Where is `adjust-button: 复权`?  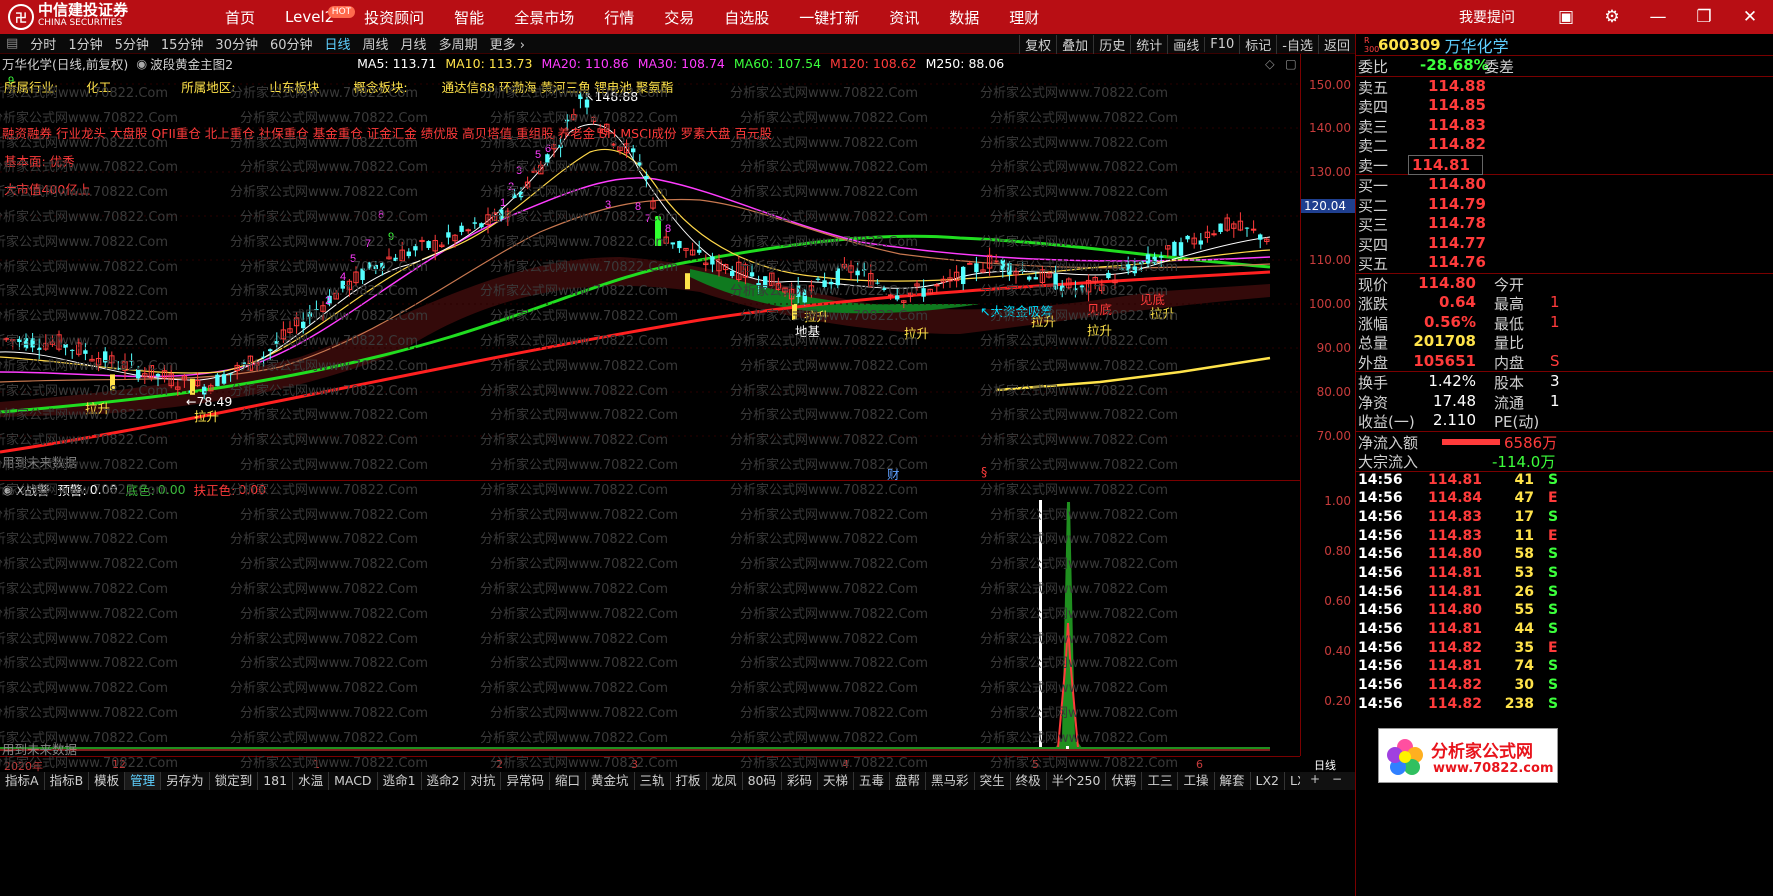 adjust-button: 复权 is located at coordinates (1037, 44).